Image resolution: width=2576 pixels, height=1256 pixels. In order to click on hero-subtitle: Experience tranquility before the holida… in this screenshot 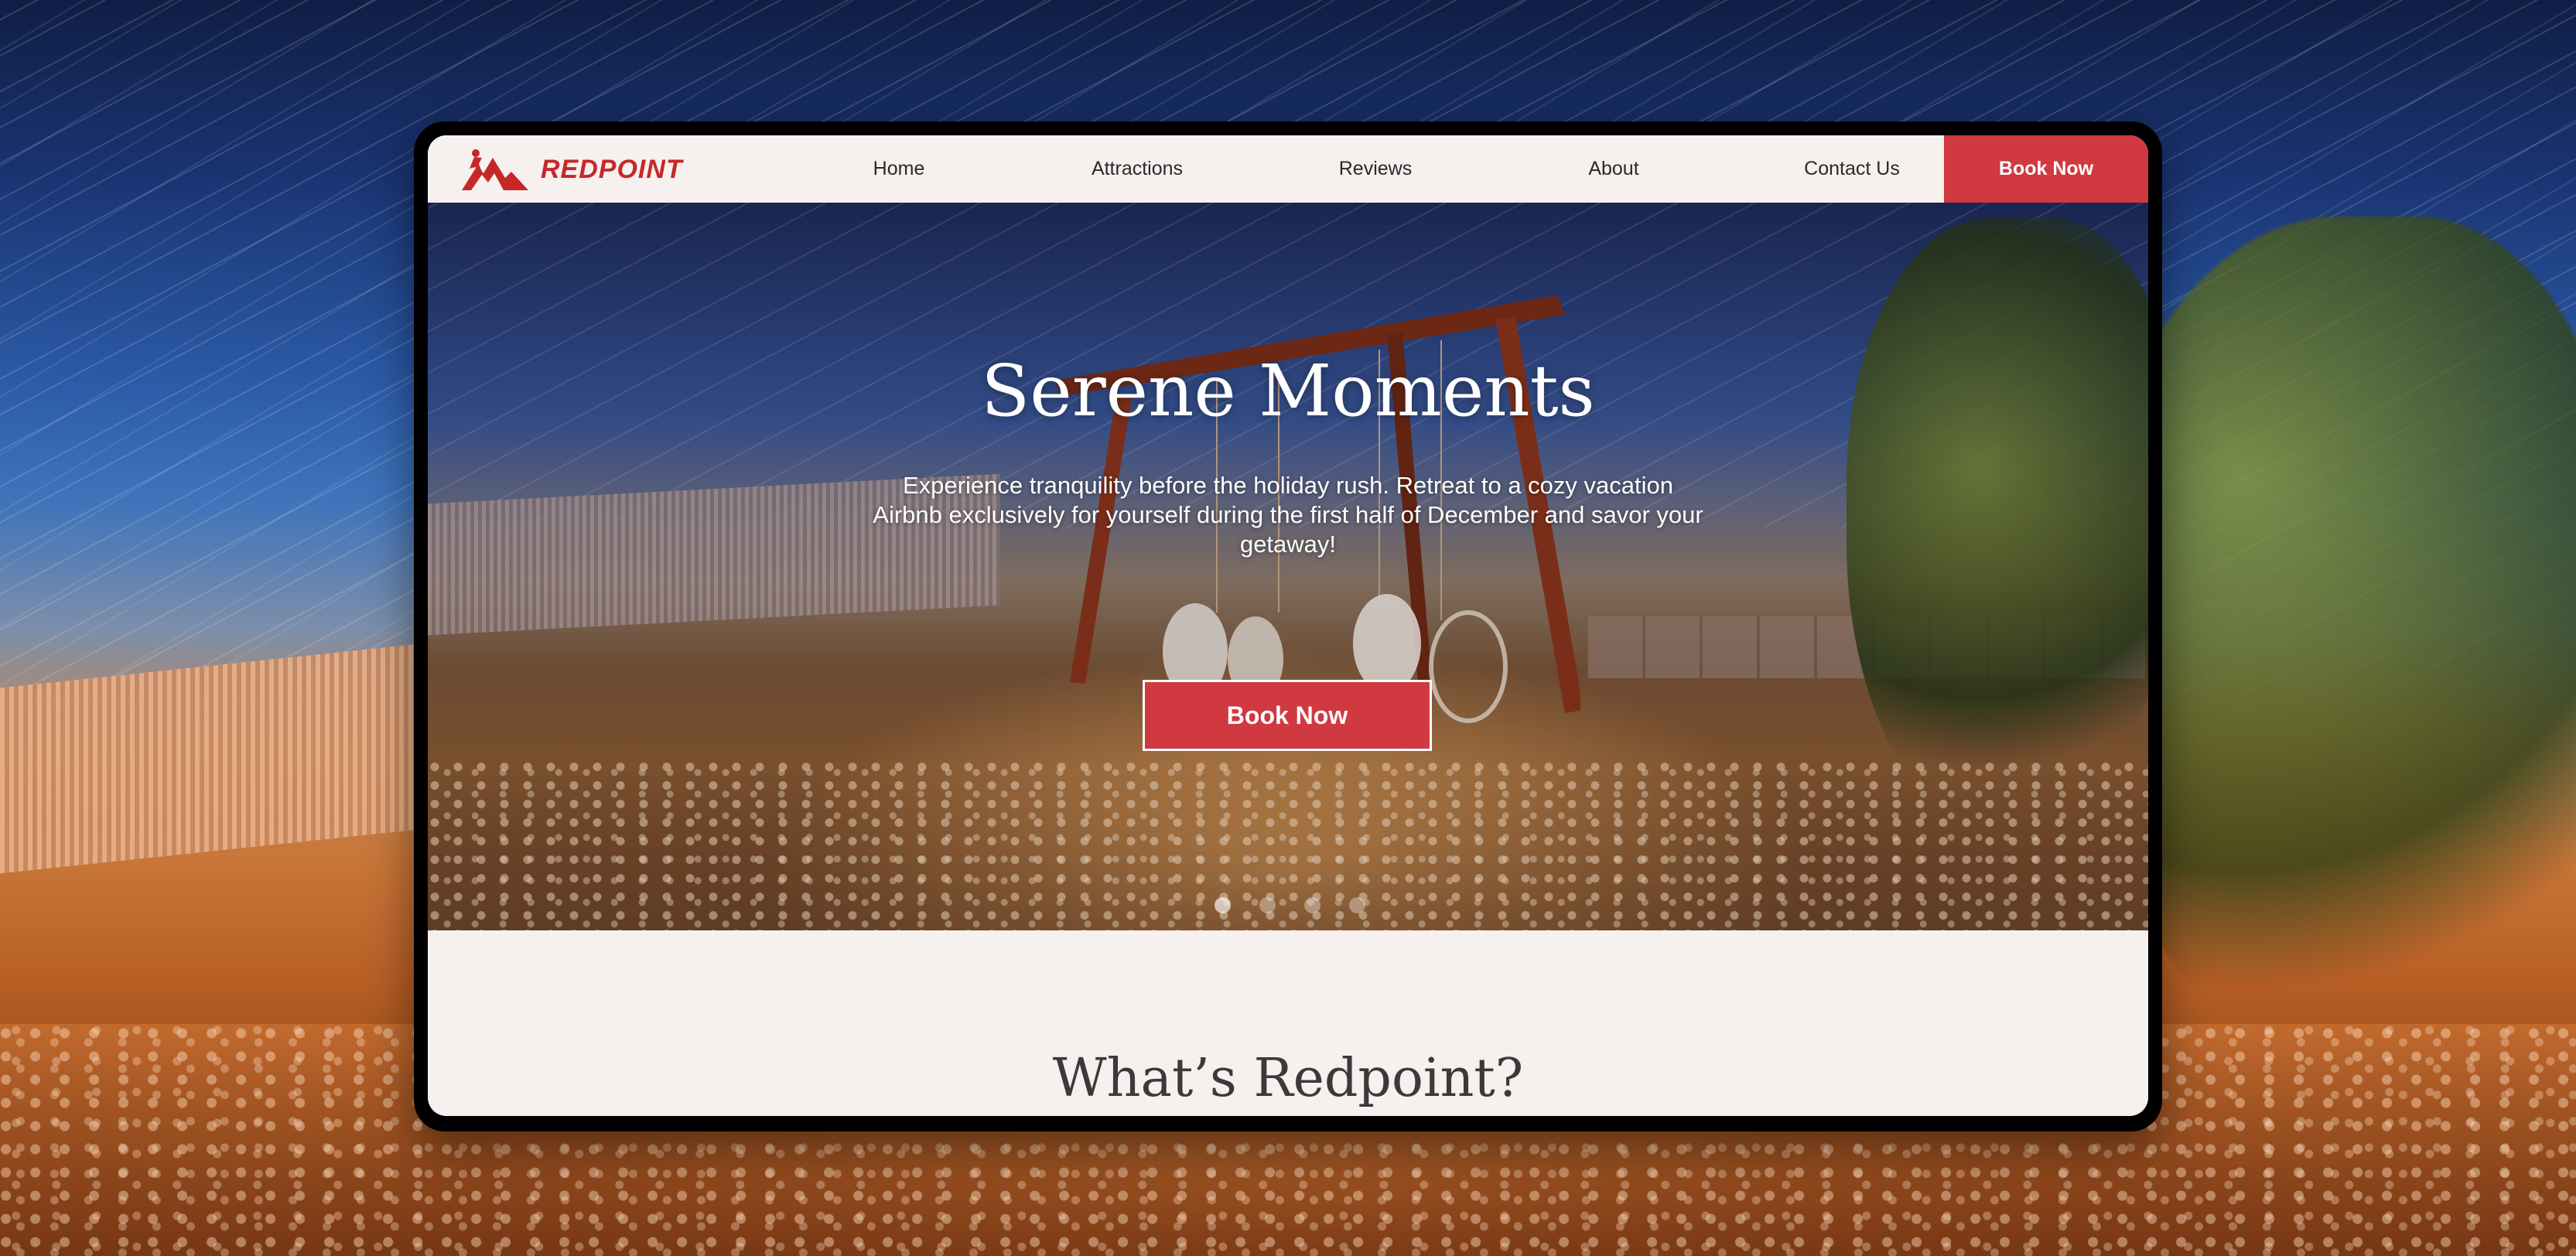, I will do `click(1288, 515)`.